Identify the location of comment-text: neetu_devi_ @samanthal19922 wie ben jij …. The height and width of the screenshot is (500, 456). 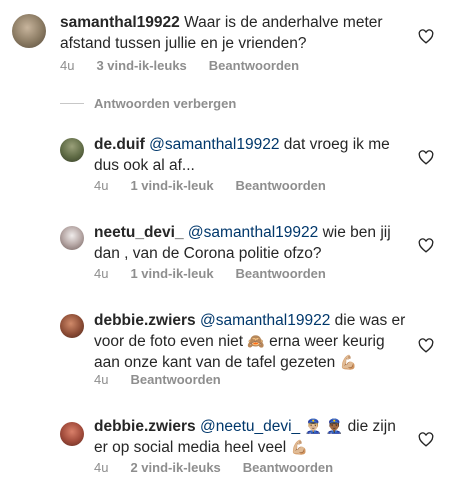
(254, 243).